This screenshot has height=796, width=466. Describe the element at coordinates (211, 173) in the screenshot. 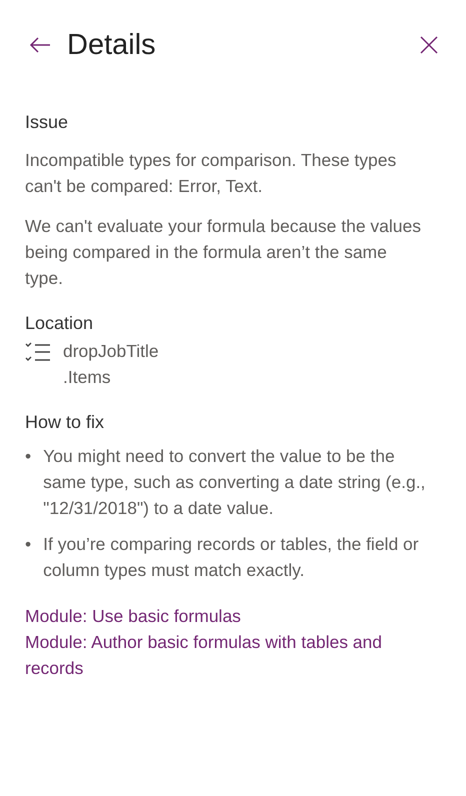

I see `issue-summary: Incompatible types for comparison. These types can't be compared: Error, Text.` at that location.